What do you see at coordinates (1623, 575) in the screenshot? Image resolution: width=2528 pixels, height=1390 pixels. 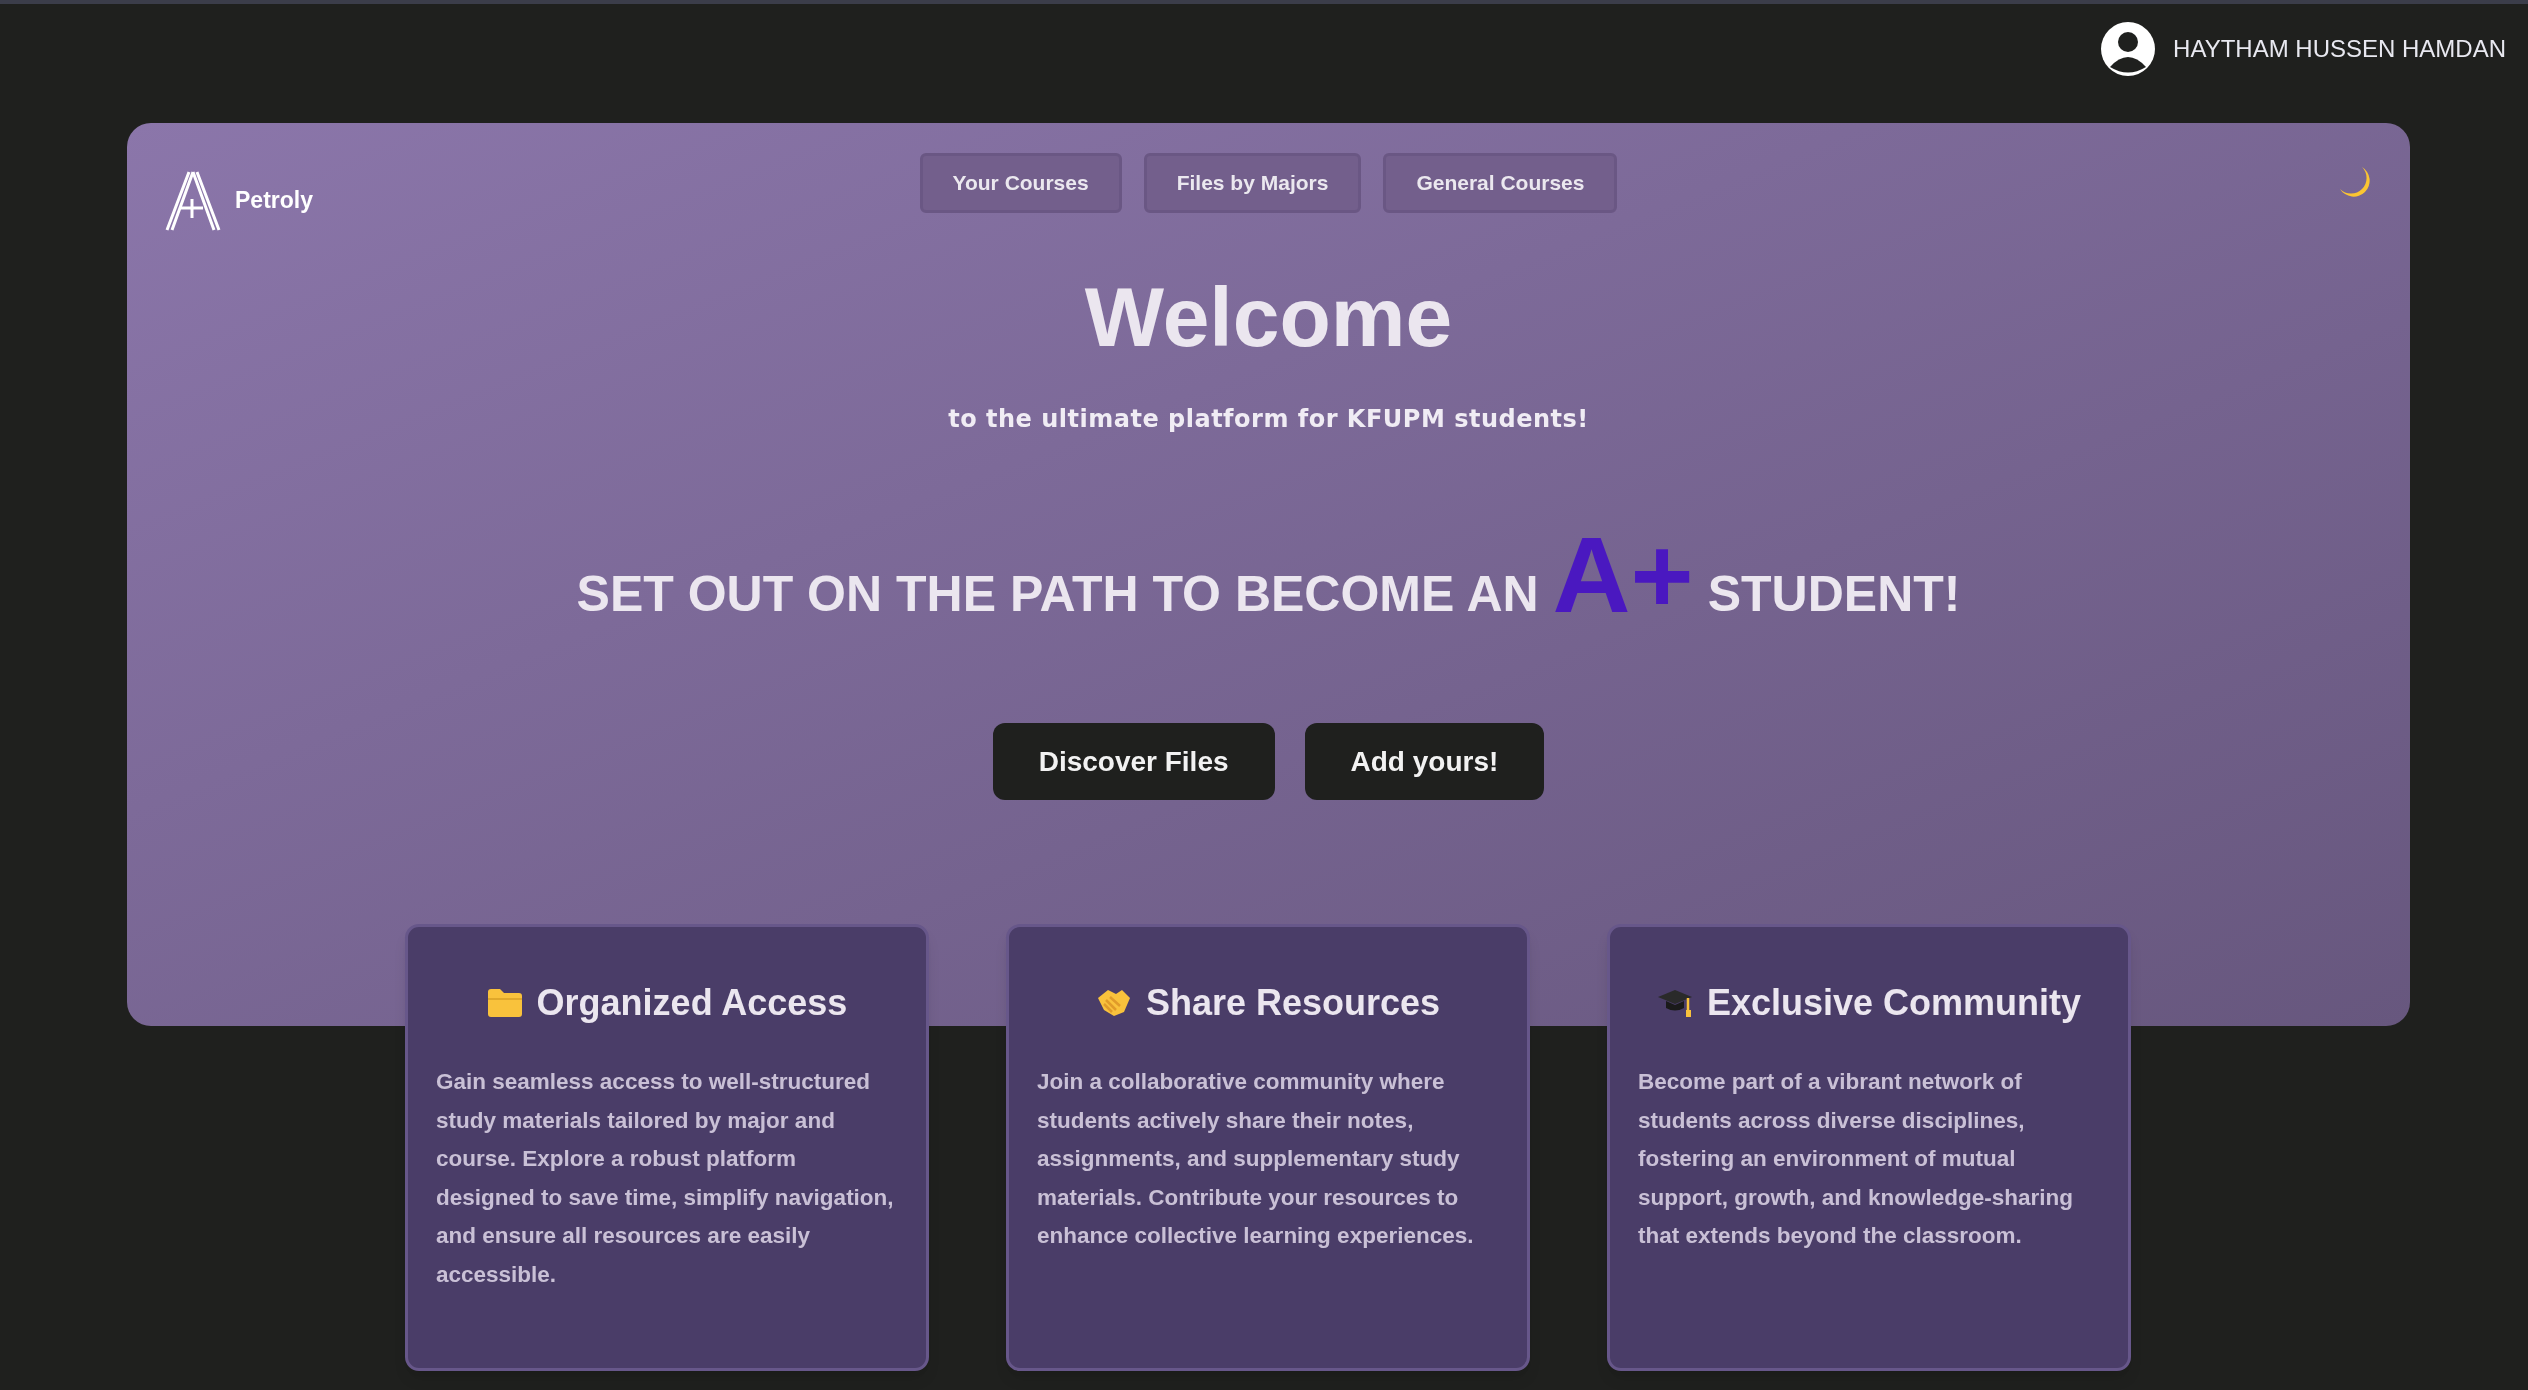 I see `grade-mark: A+` at bounding box center [1623, 575].